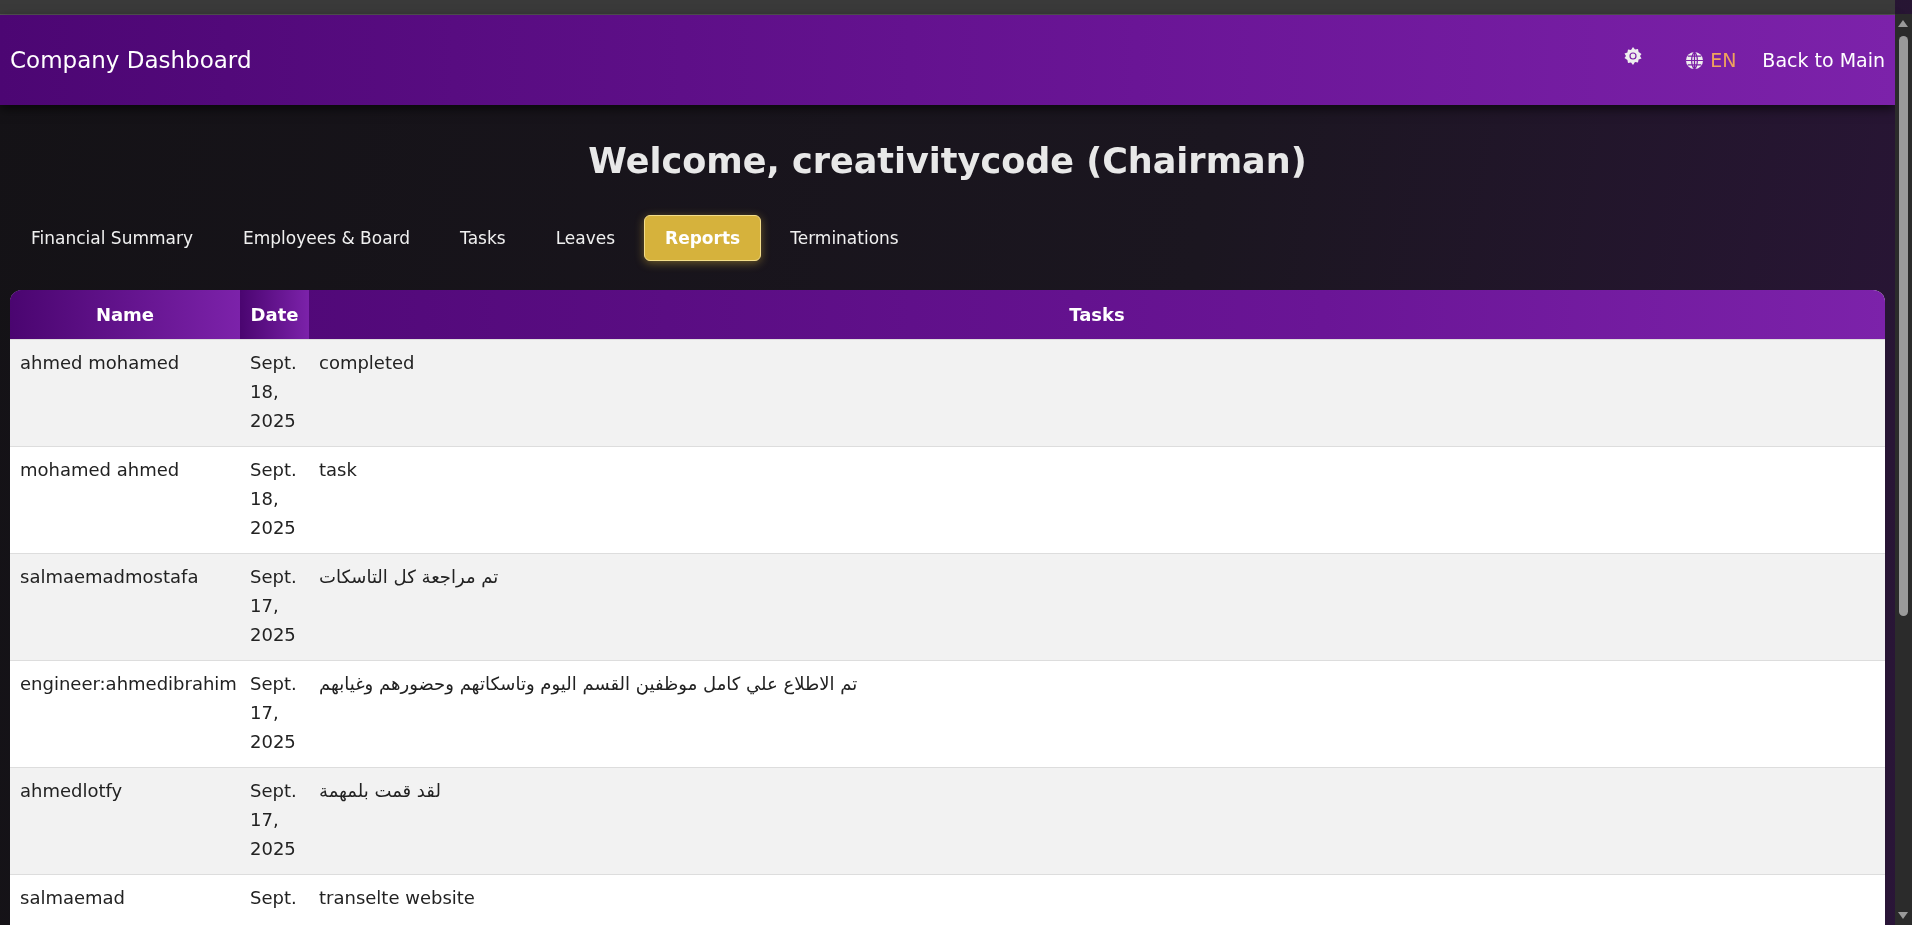  What do you see at coordinates (125, 314) in the screenshot?
I see `column-header: Name` at bounding box center [125, 314].